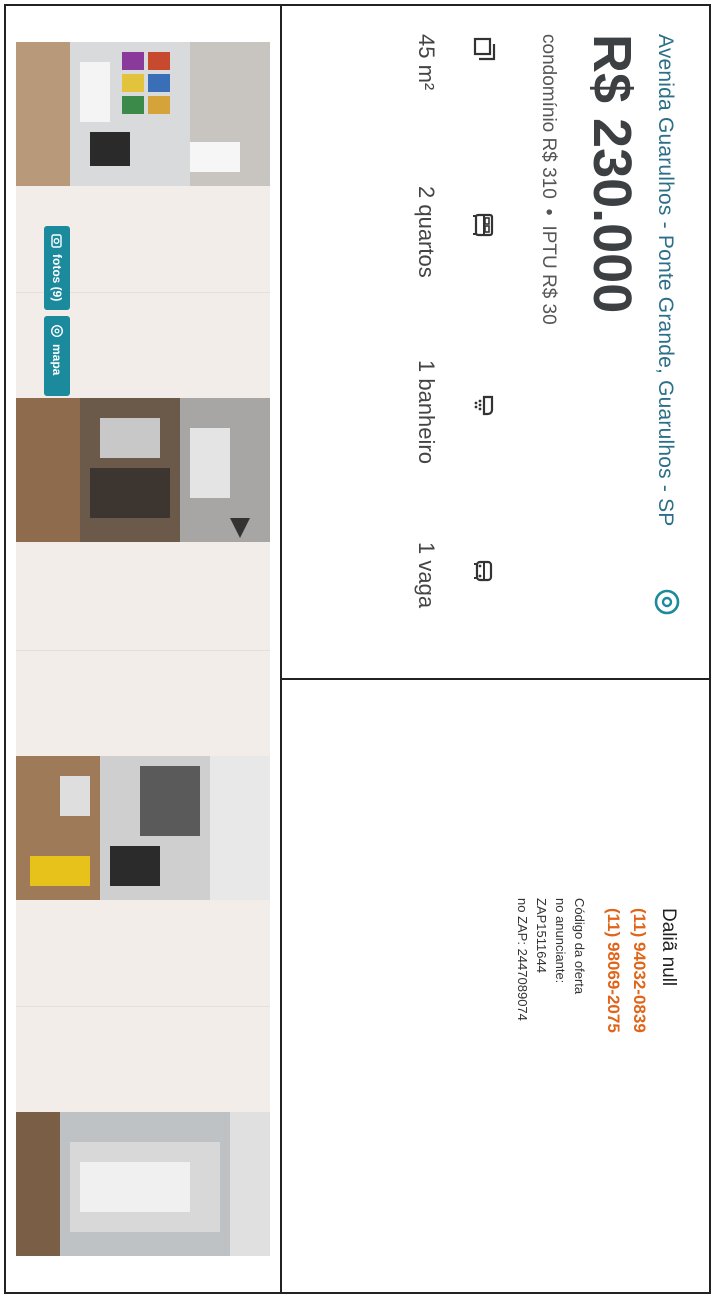  I want to click on shower-icon, so click(484, 405).